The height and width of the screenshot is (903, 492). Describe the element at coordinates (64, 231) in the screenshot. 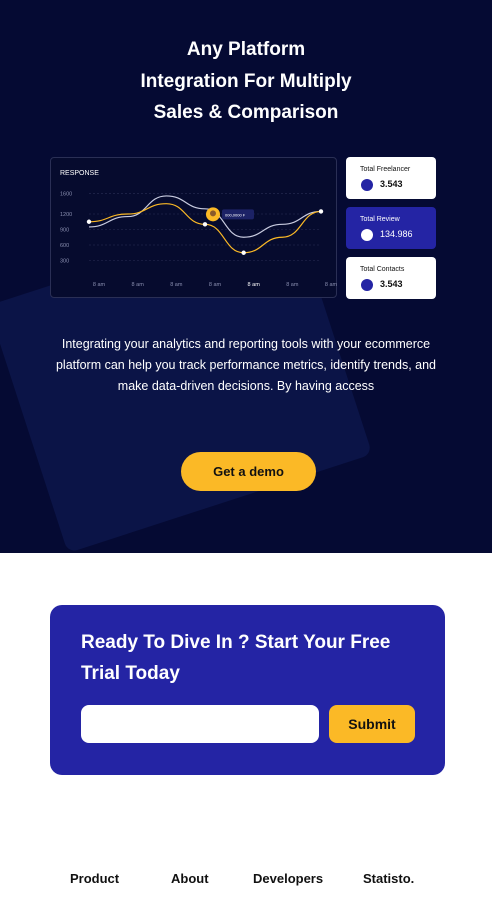

I see `y-tick-label: 900` at that location.